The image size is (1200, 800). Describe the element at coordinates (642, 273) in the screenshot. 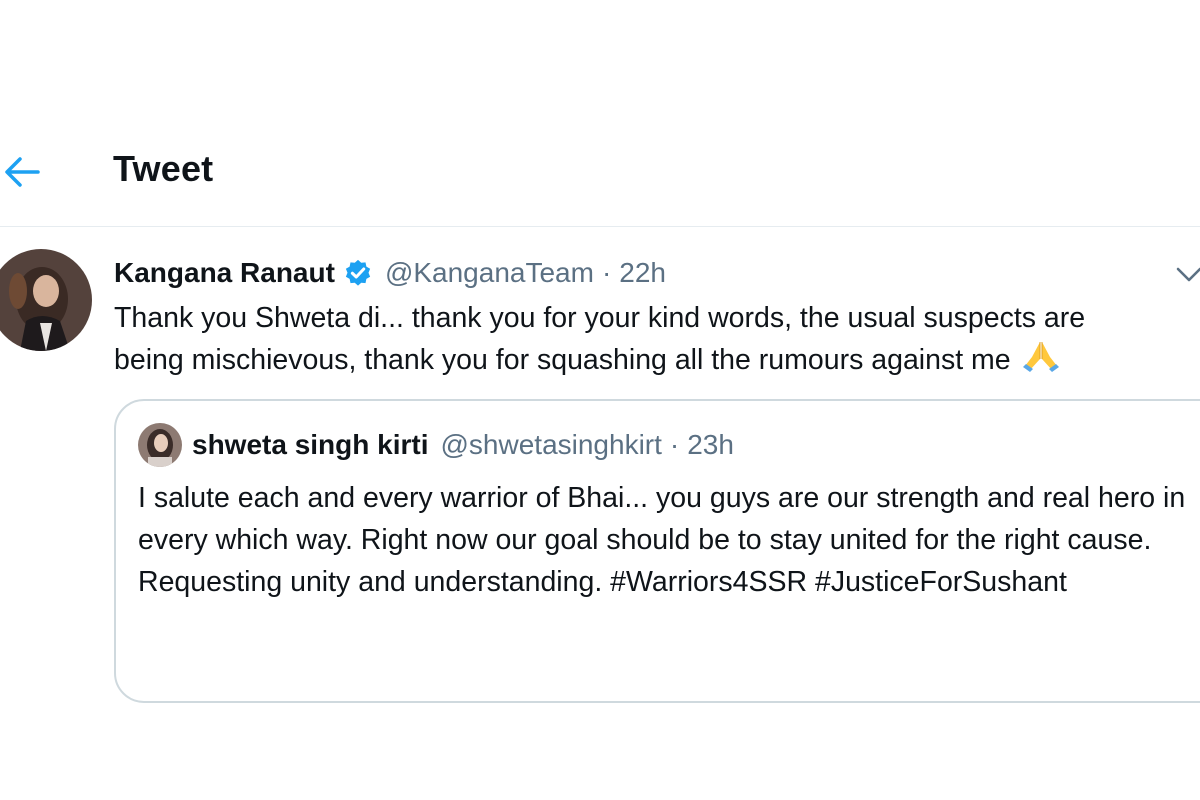

I see `tweet-timestamp: 22h` at that location.